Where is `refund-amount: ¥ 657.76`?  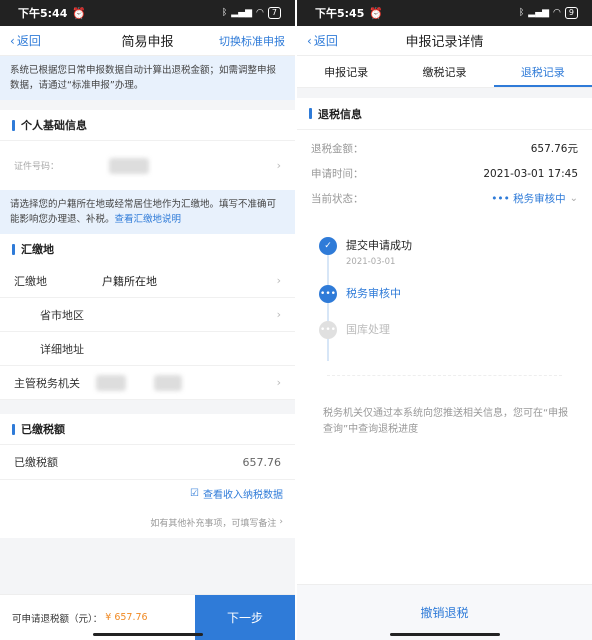 refund-amount: ¥ 657.76 is located at coordinates (126, 617).